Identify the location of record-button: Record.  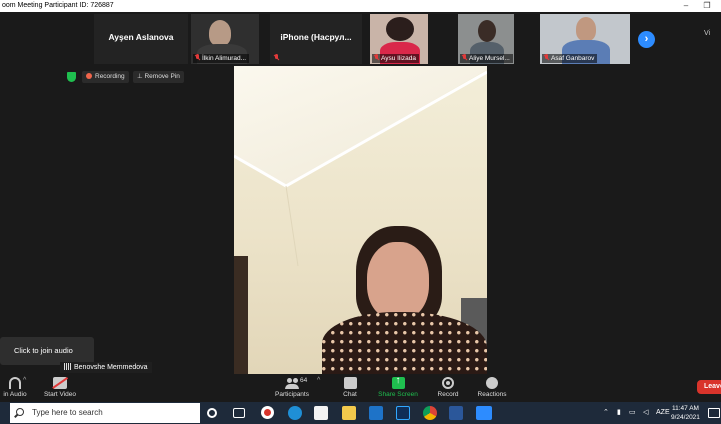
(448, 388).